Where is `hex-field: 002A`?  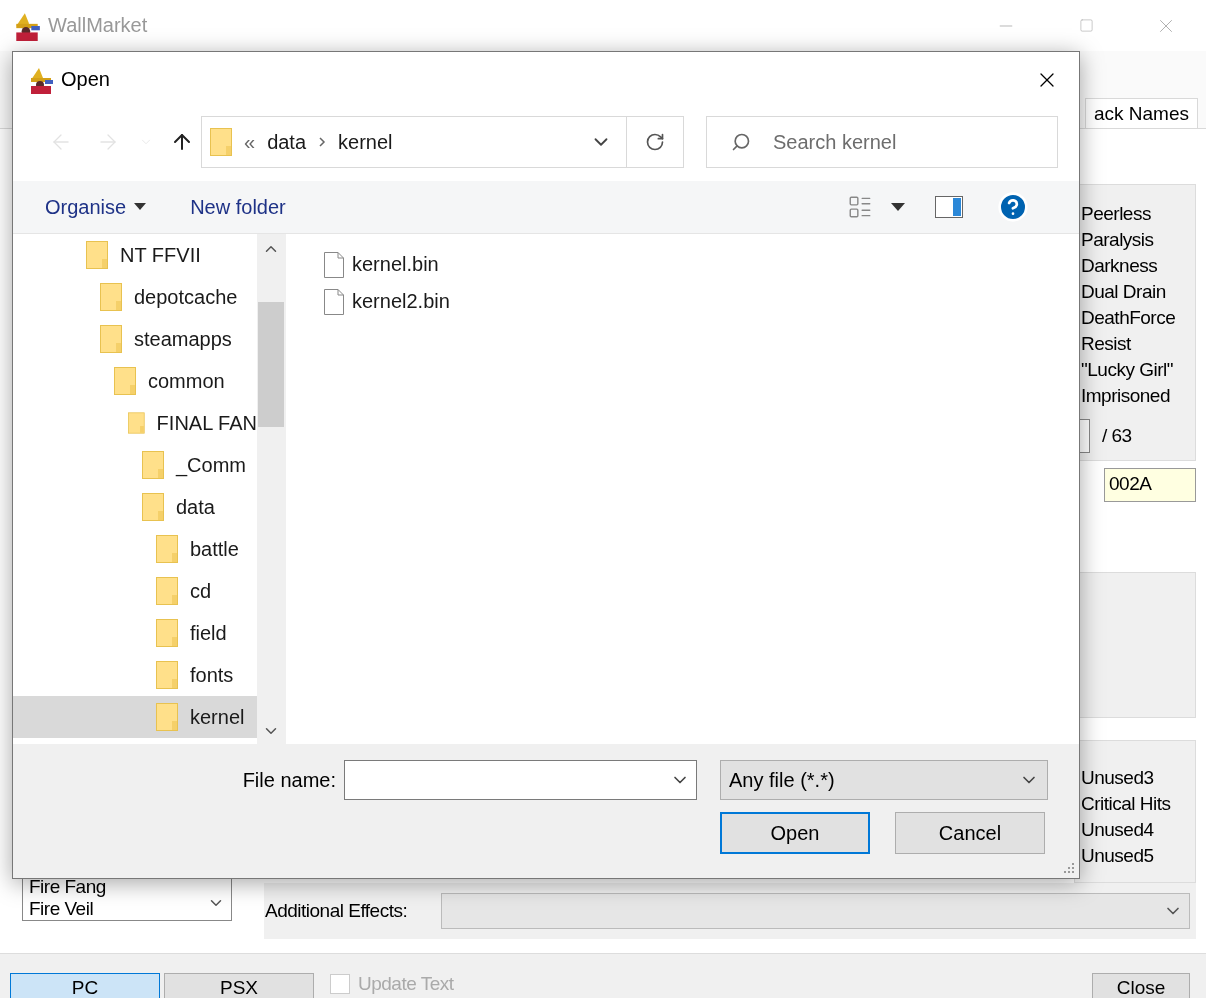
hex-field: 002A is located at coordinates (1150, 485).